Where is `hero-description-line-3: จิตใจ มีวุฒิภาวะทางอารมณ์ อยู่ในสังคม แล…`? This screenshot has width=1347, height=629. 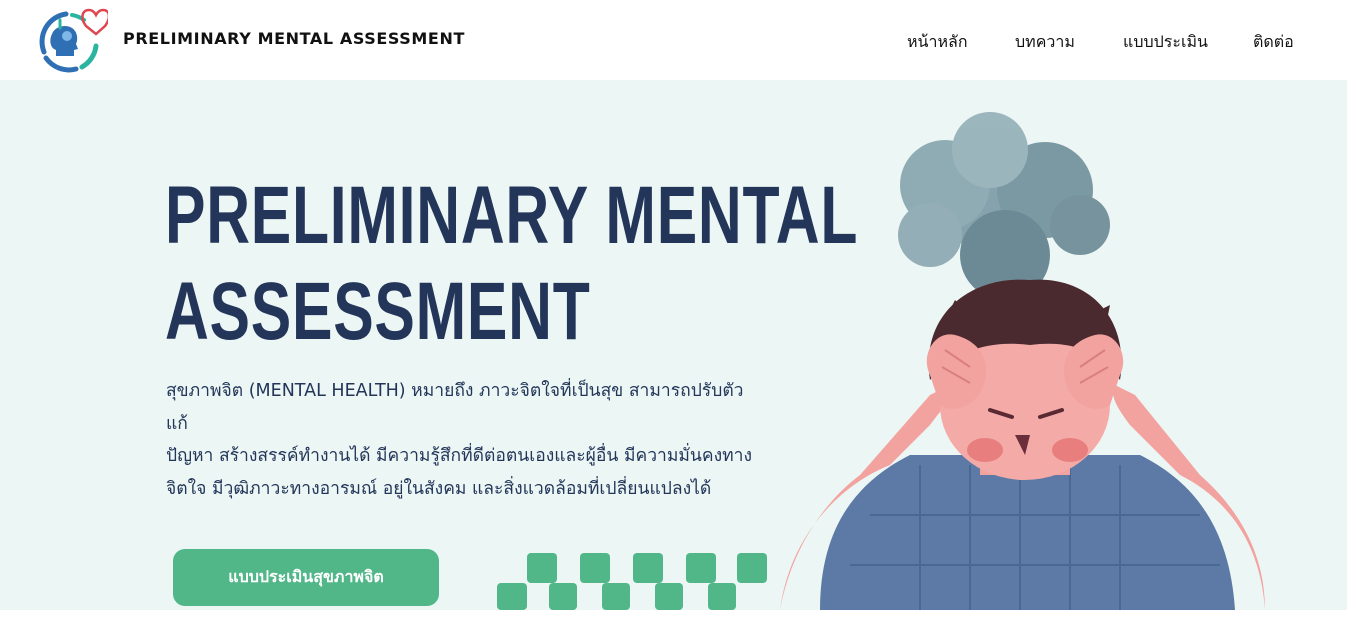
hero-description-line-3: จิตใจ มีวุฒิภาวะทางอารมณ์ อยู่ในสังคม แล… is located at coordinates (439, 488).